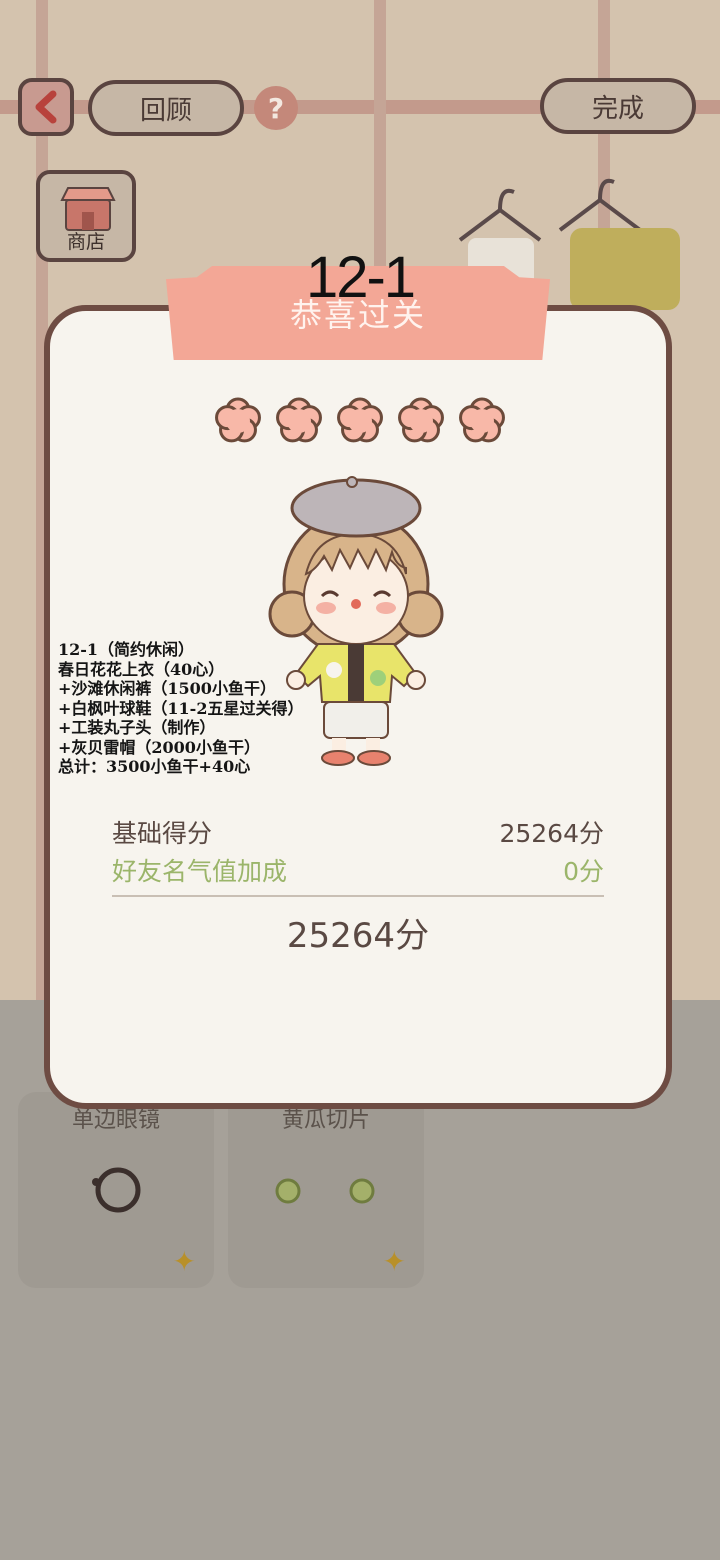  I want to click on score-divider, so click(358, 896).